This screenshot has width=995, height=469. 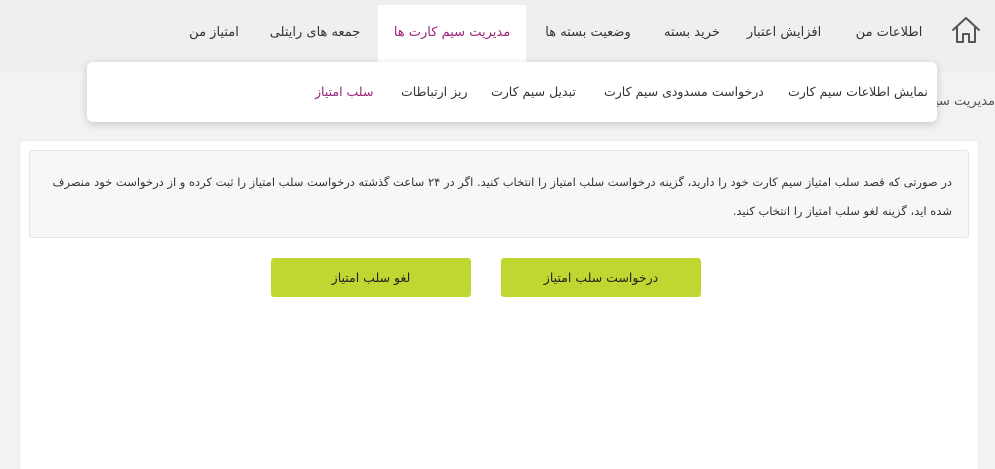 I want to click on submenu-item-sim-swap: تبدیل سیم کارت, so click(x=533, y=91).